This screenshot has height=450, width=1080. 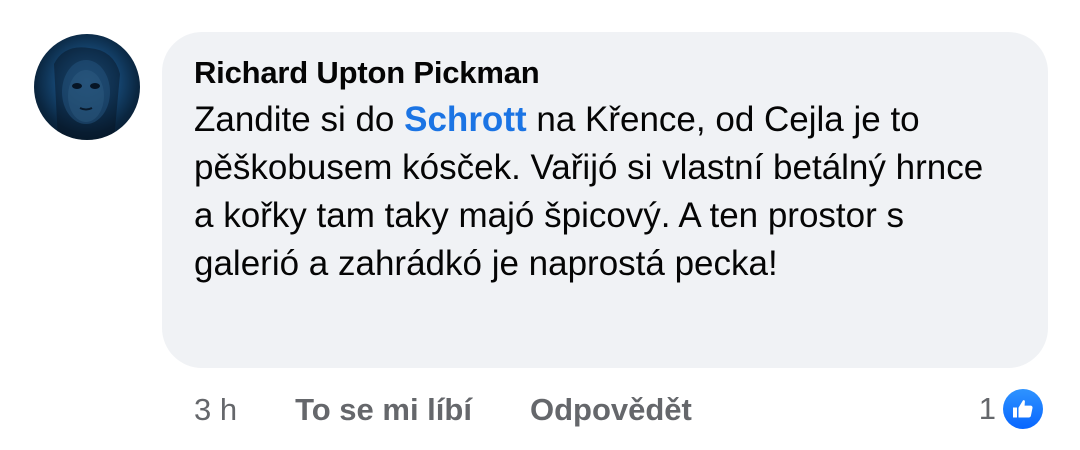 I want to click on reaction-summary: 1, so click(x=1012, y=409).